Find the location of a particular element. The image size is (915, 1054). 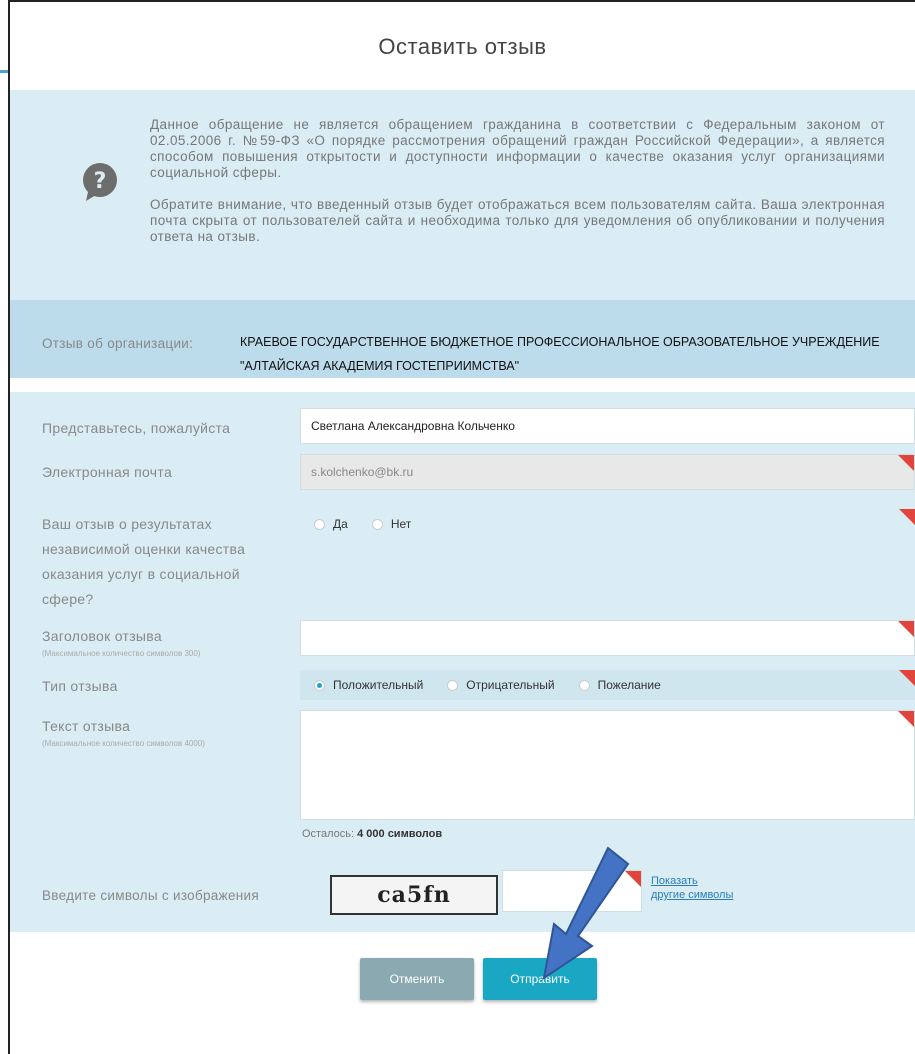

captcha-image: ca5fn is located at coordinates (414, 895).